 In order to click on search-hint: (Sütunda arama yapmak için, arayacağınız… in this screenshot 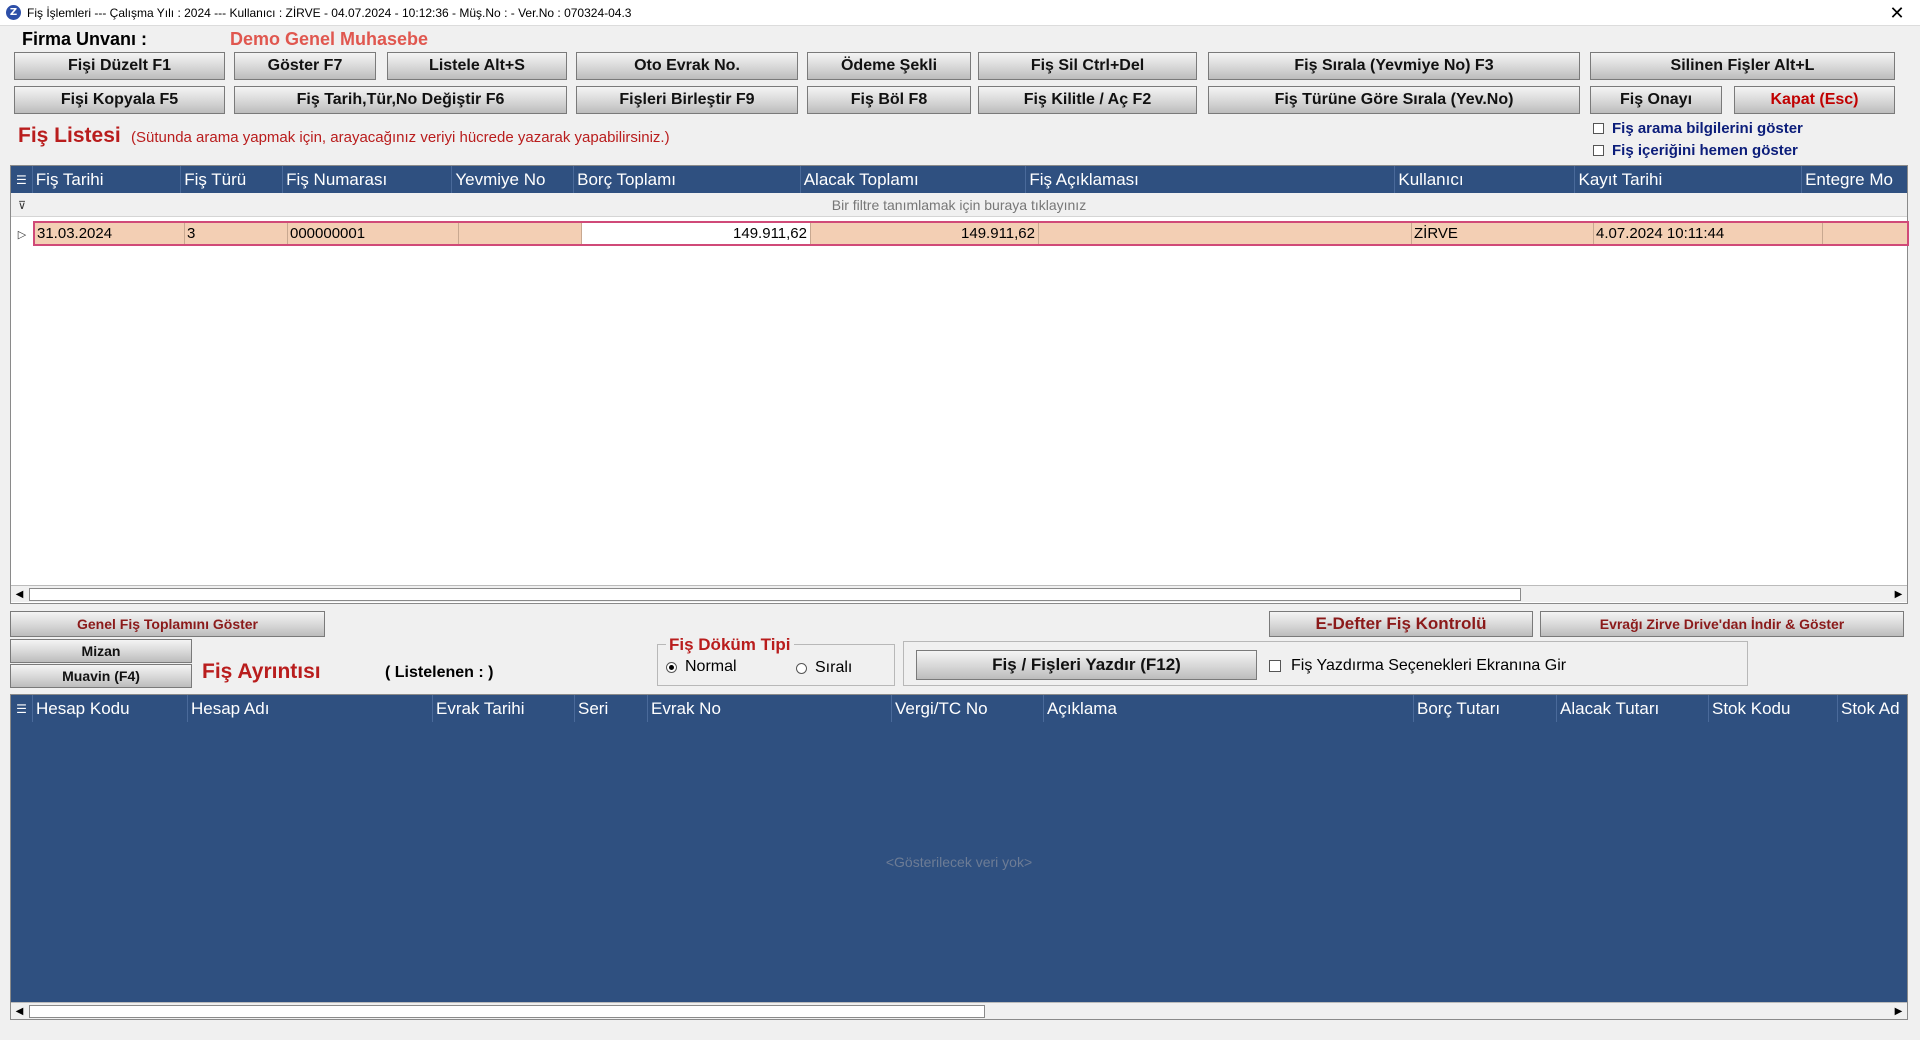, I will do `click(400, 137)`.